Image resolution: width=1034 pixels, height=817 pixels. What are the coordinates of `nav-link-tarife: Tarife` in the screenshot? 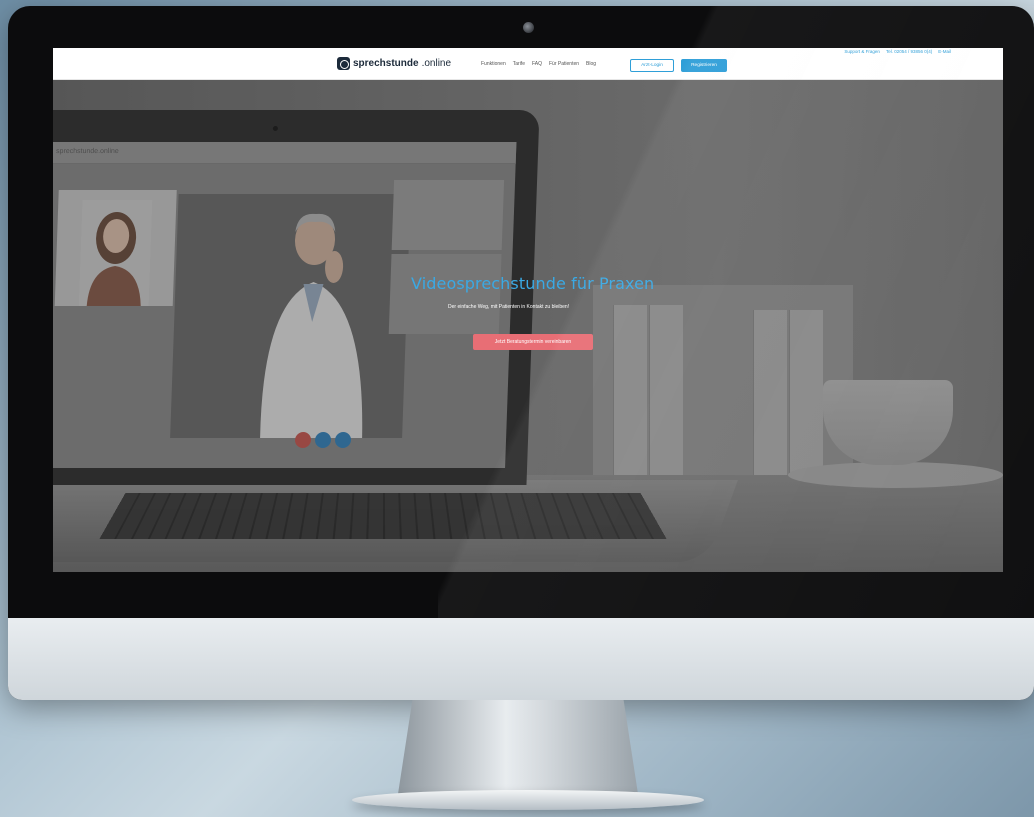 It's located at (519, 64).